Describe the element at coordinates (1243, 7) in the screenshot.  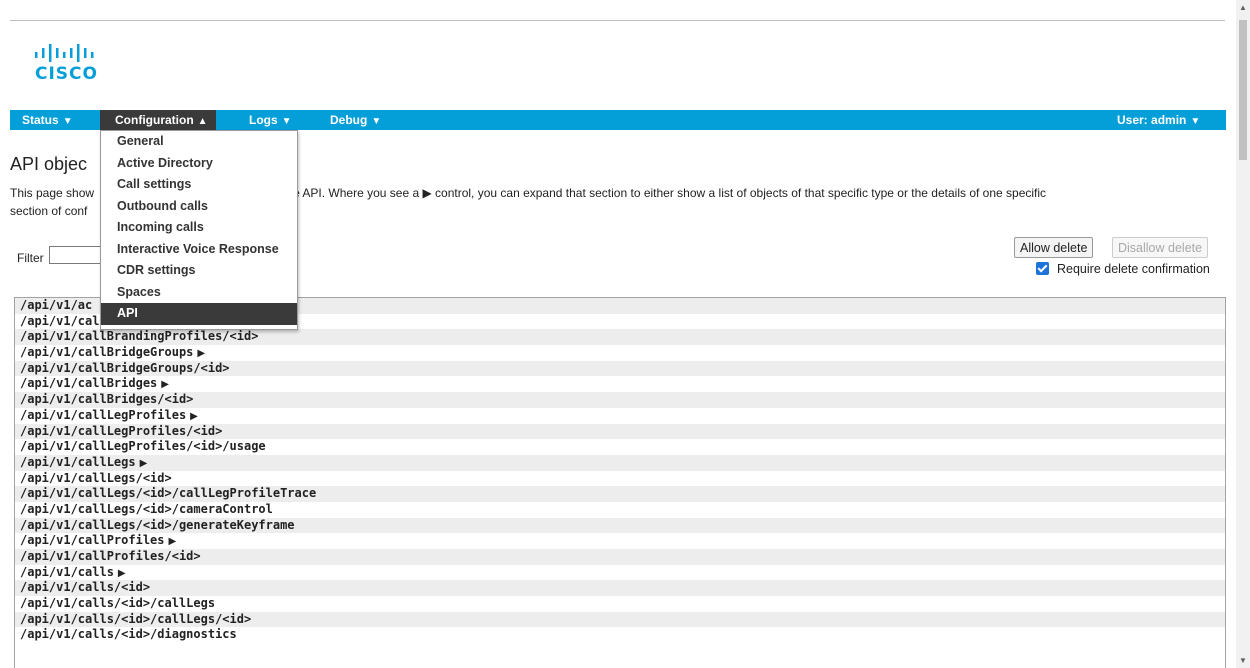
I see `scroll-up-icon: ▲` at that location.